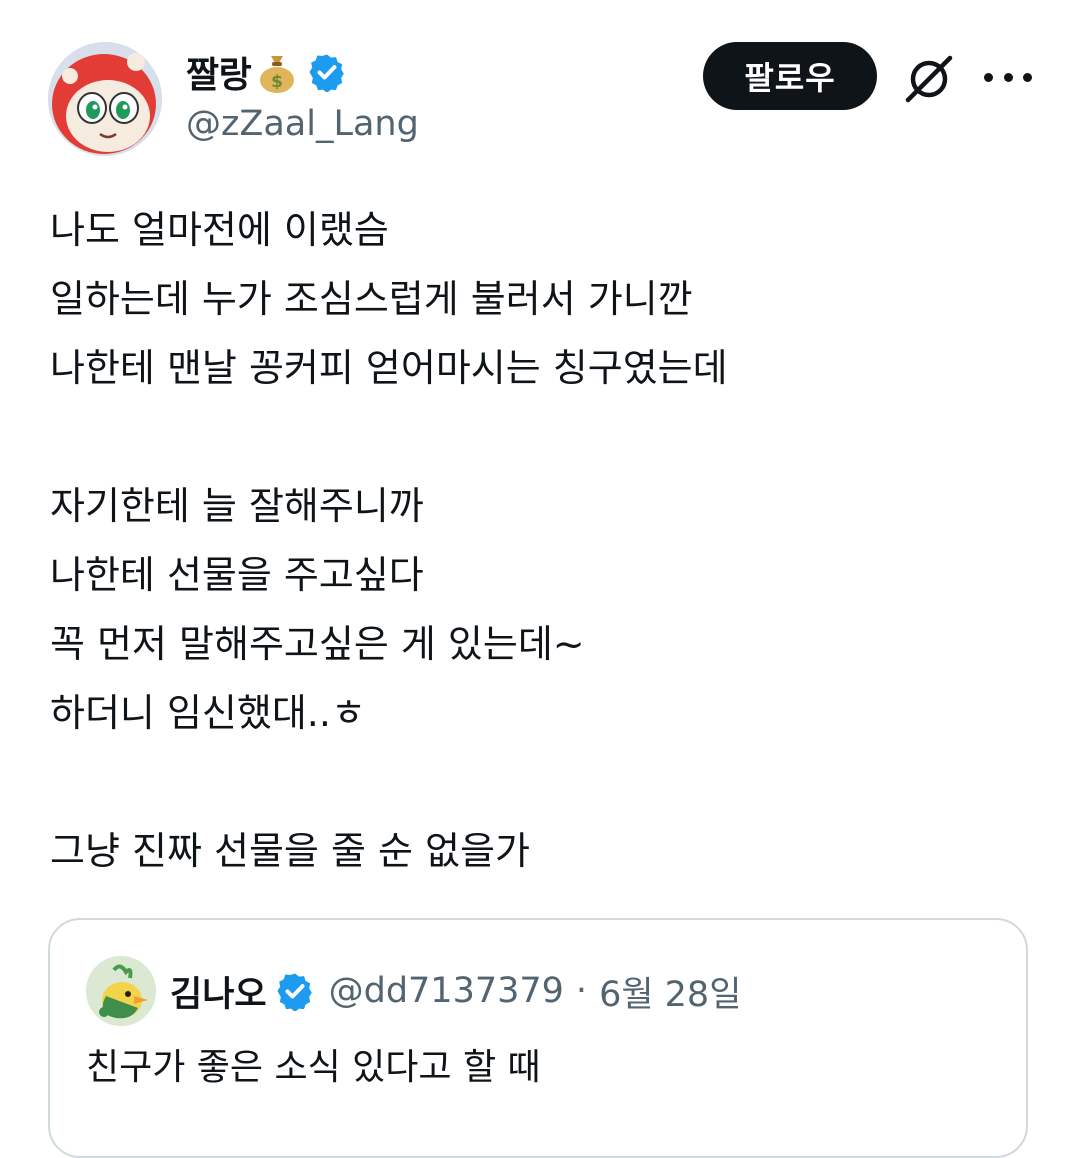 The height and width of the screenshot is (1158, 1080). What do you see at coordinates (237, 575) in the screenshot?
I see `tweet-line: 나한테 선물을 주고싶다` at bounding box center [237, 575].